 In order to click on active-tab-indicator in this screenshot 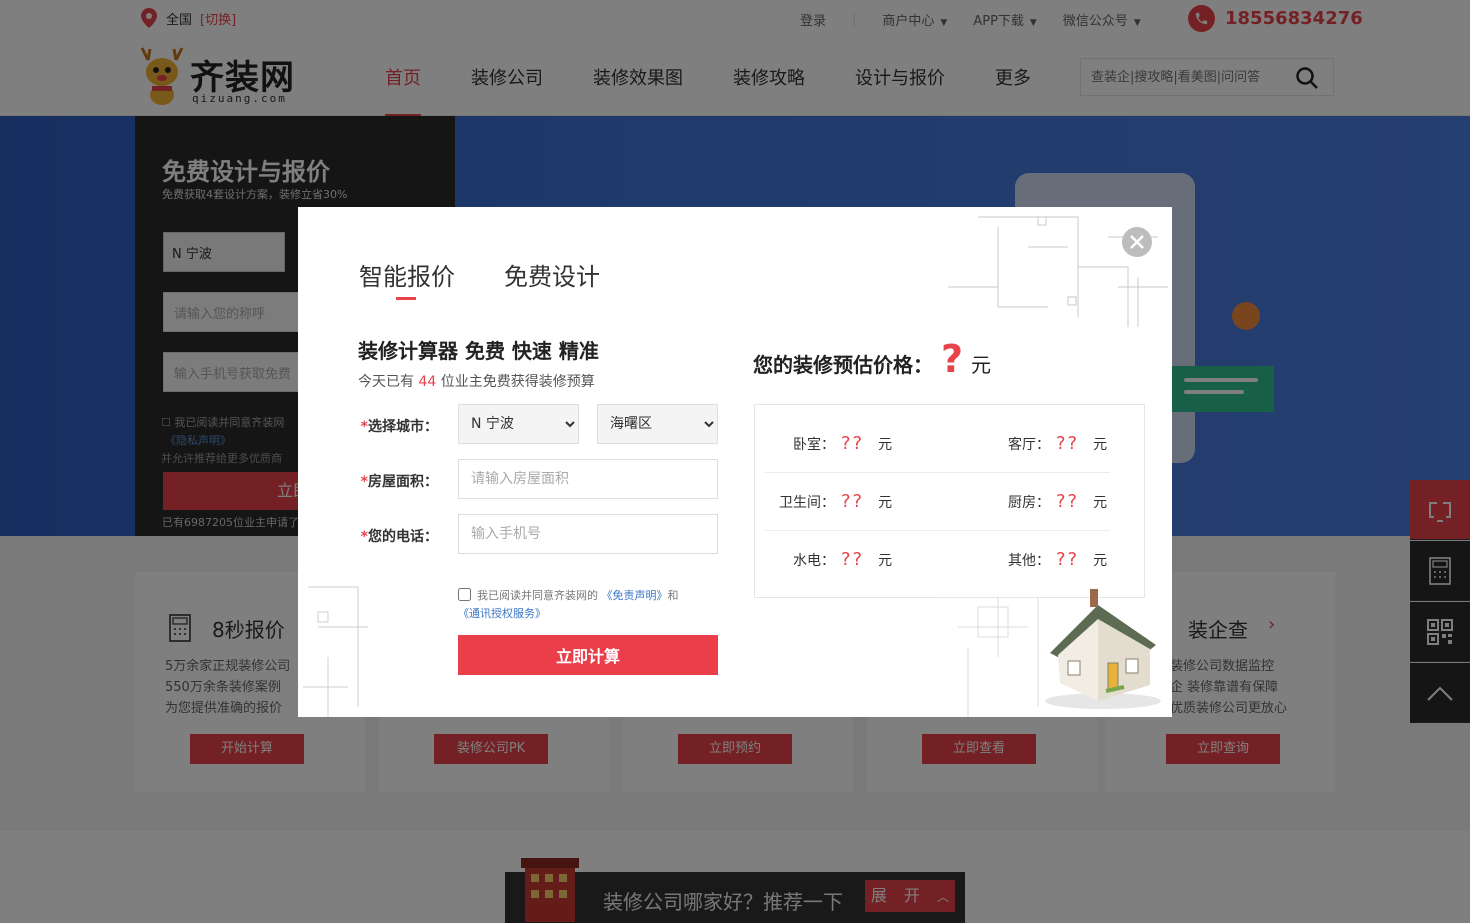, I will do `click(406, 298)`.